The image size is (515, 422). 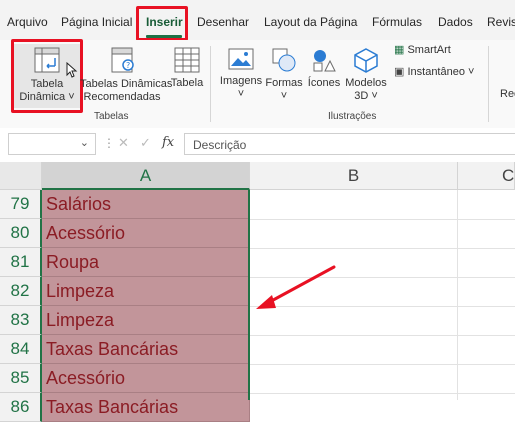 I want to click on tab-formulas: Fórmulas, so click(x=397, y=22).